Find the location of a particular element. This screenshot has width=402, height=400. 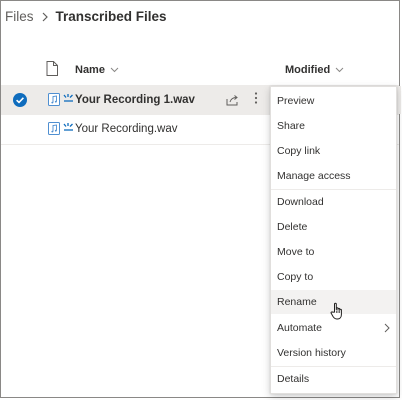

menu-item-version-history: Version history is located at coordinates (333, 353).